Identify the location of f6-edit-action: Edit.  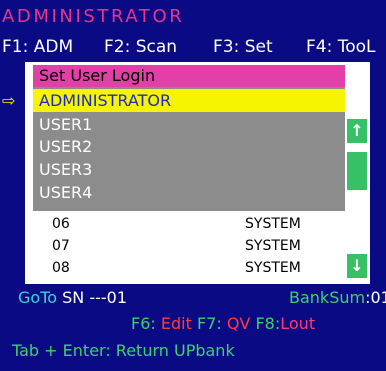
(176, 323).